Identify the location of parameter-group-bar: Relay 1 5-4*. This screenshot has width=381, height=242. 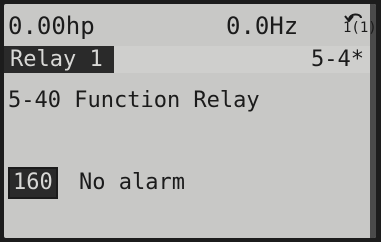
(187, 59).